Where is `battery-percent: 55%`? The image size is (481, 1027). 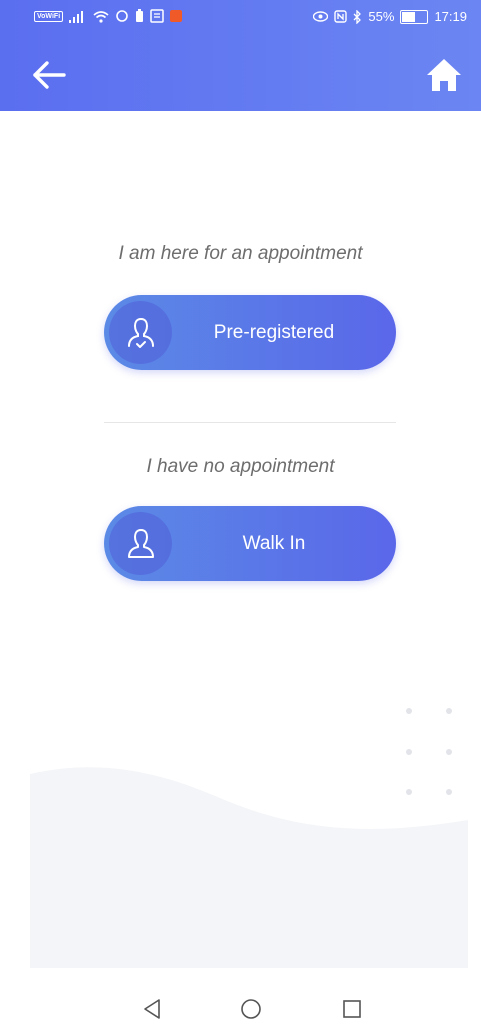
battery-percent: 55% is located at coordinates (381, 16).